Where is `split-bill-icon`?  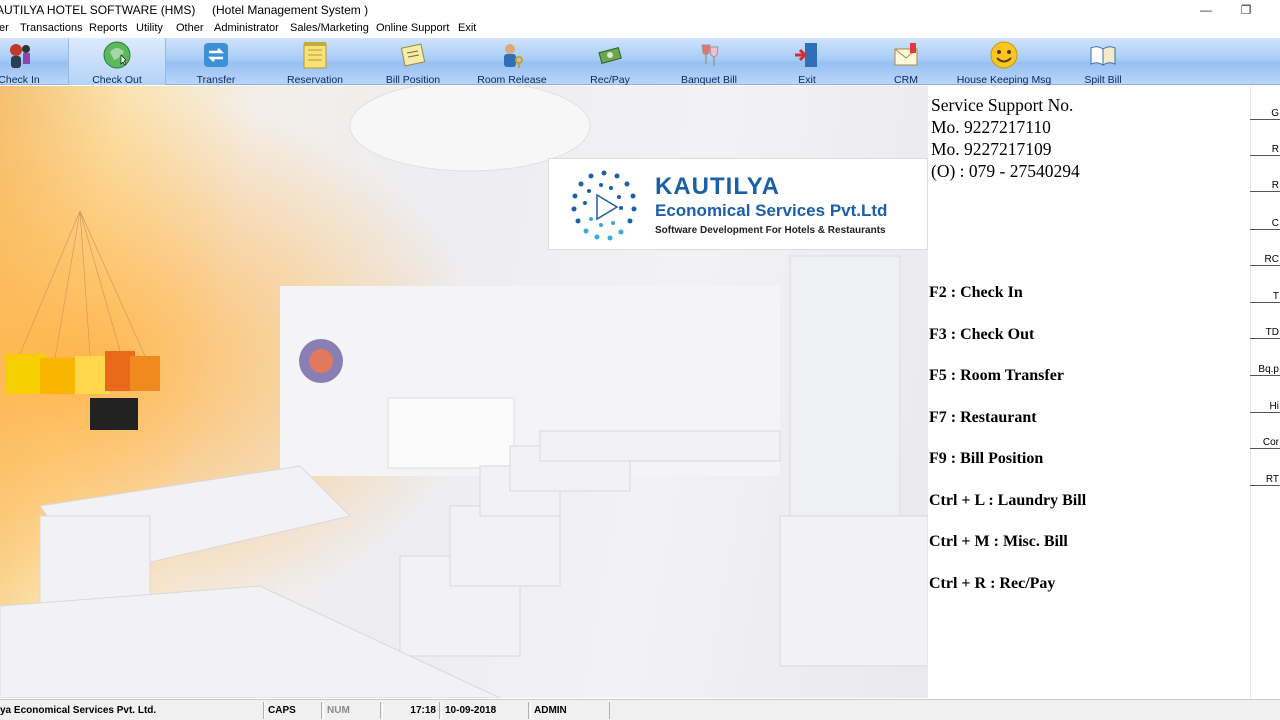 split-bill-icon is located at coordinates (1103, 55).